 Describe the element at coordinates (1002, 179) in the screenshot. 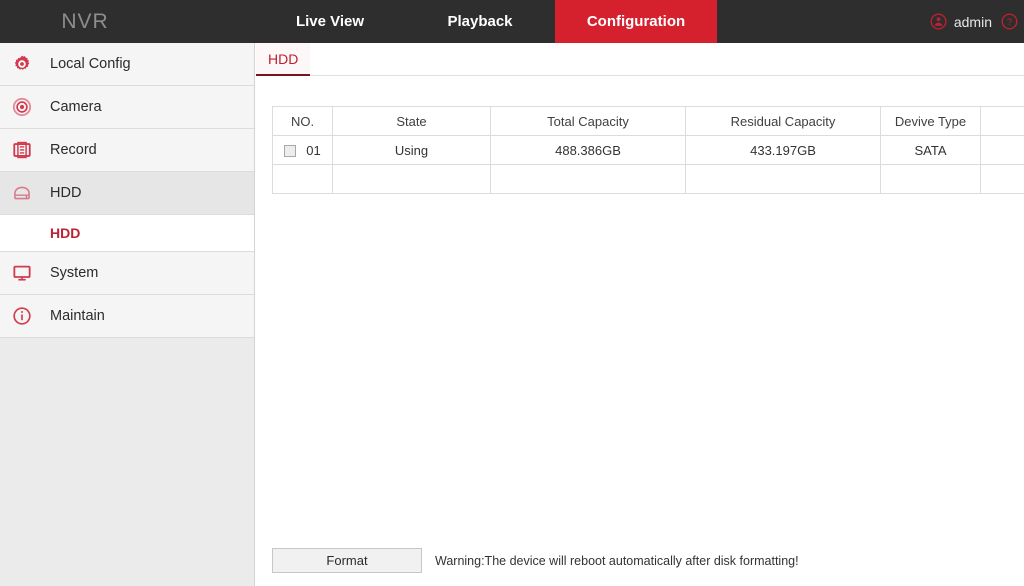

I see `empty-cell-extra` at that location.